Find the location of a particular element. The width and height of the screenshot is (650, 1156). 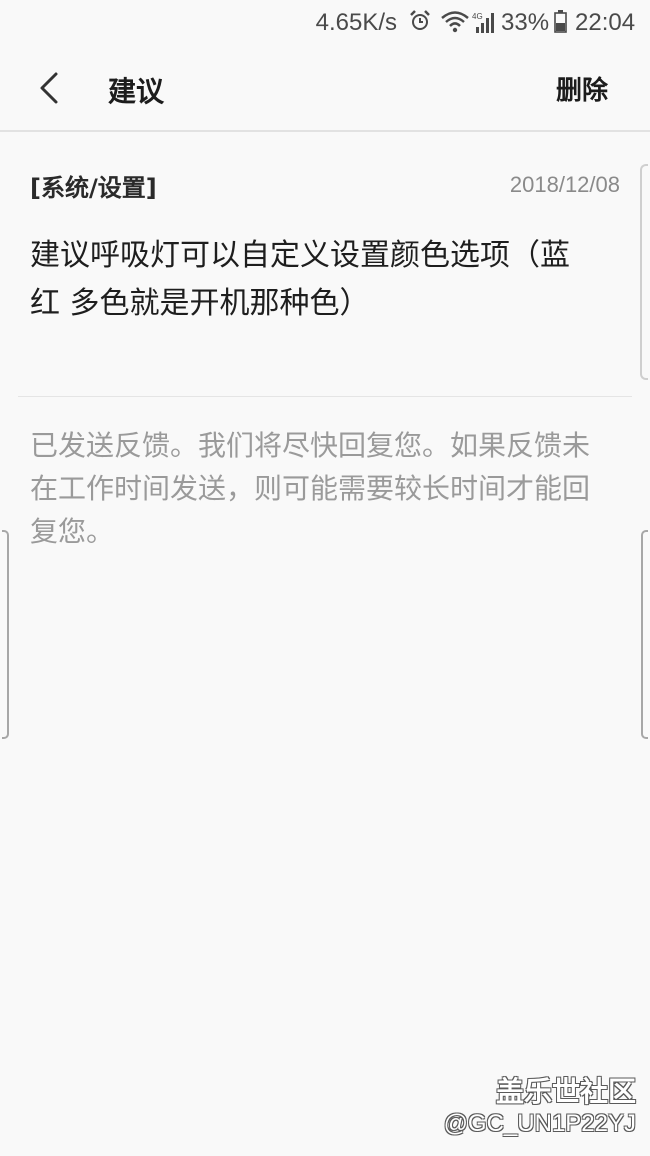

network-type-label: 4G is located at coordinates (477, 16).